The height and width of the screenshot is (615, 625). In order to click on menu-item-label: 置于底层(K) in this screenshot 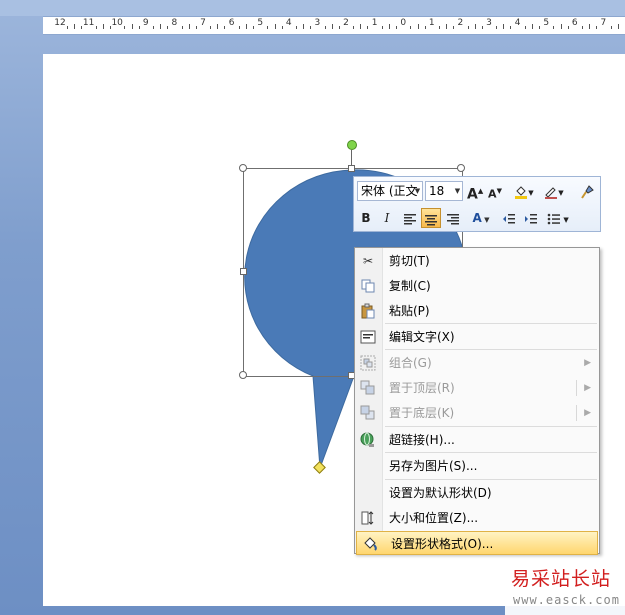, I will do `click(422, 413)`.